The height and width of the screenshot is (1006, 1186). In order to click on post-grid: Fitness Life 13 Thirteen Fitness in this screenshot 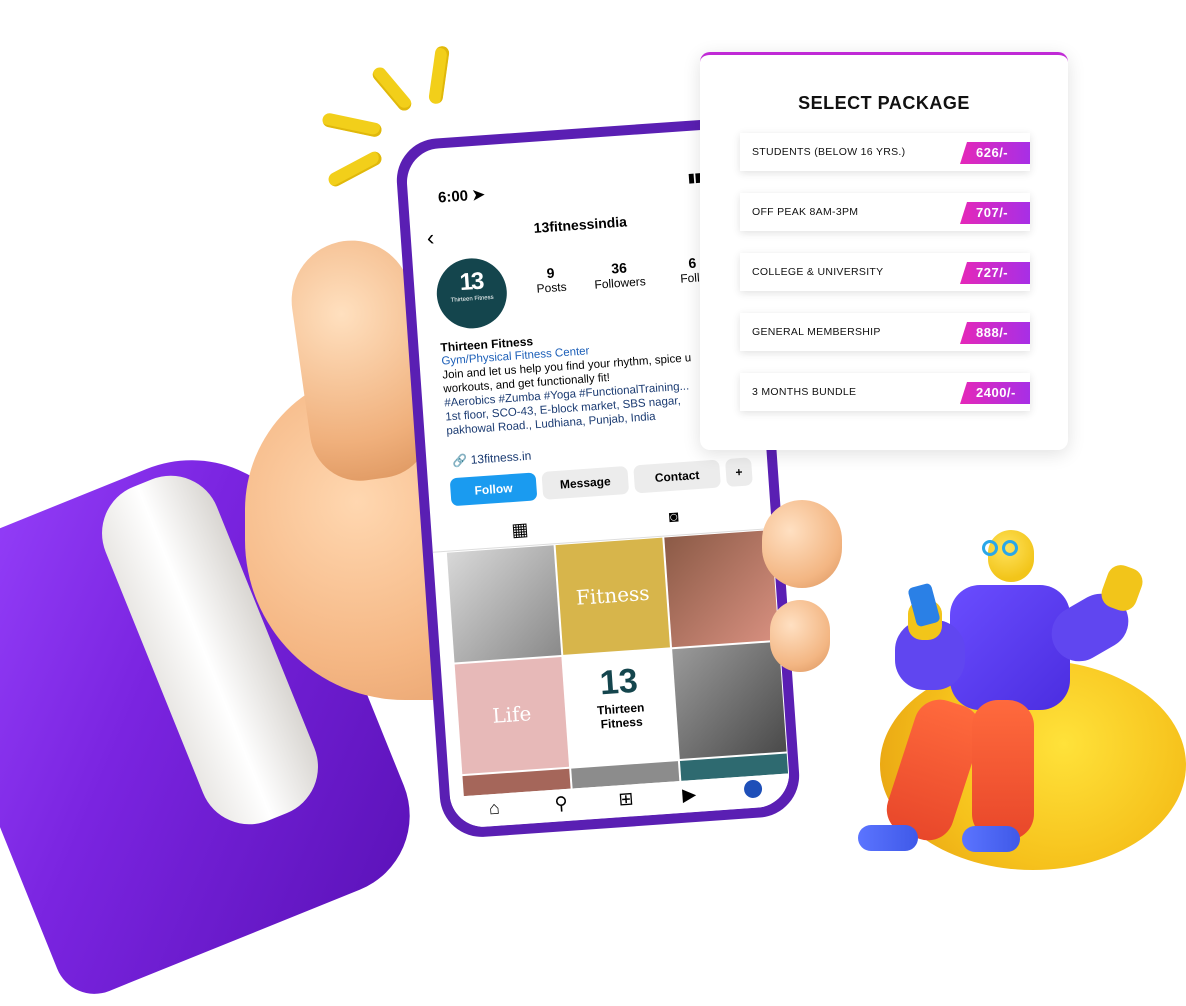, I will do `click(617, 663)`.